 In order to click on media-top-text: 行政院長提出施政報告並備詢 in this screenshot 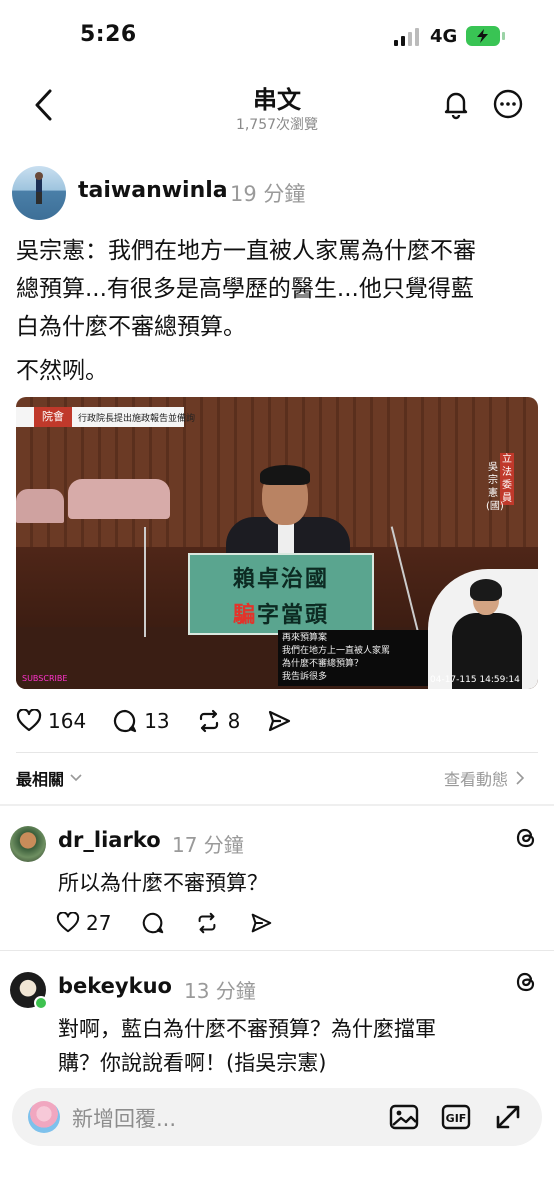, I will do `click(137, 419)`.